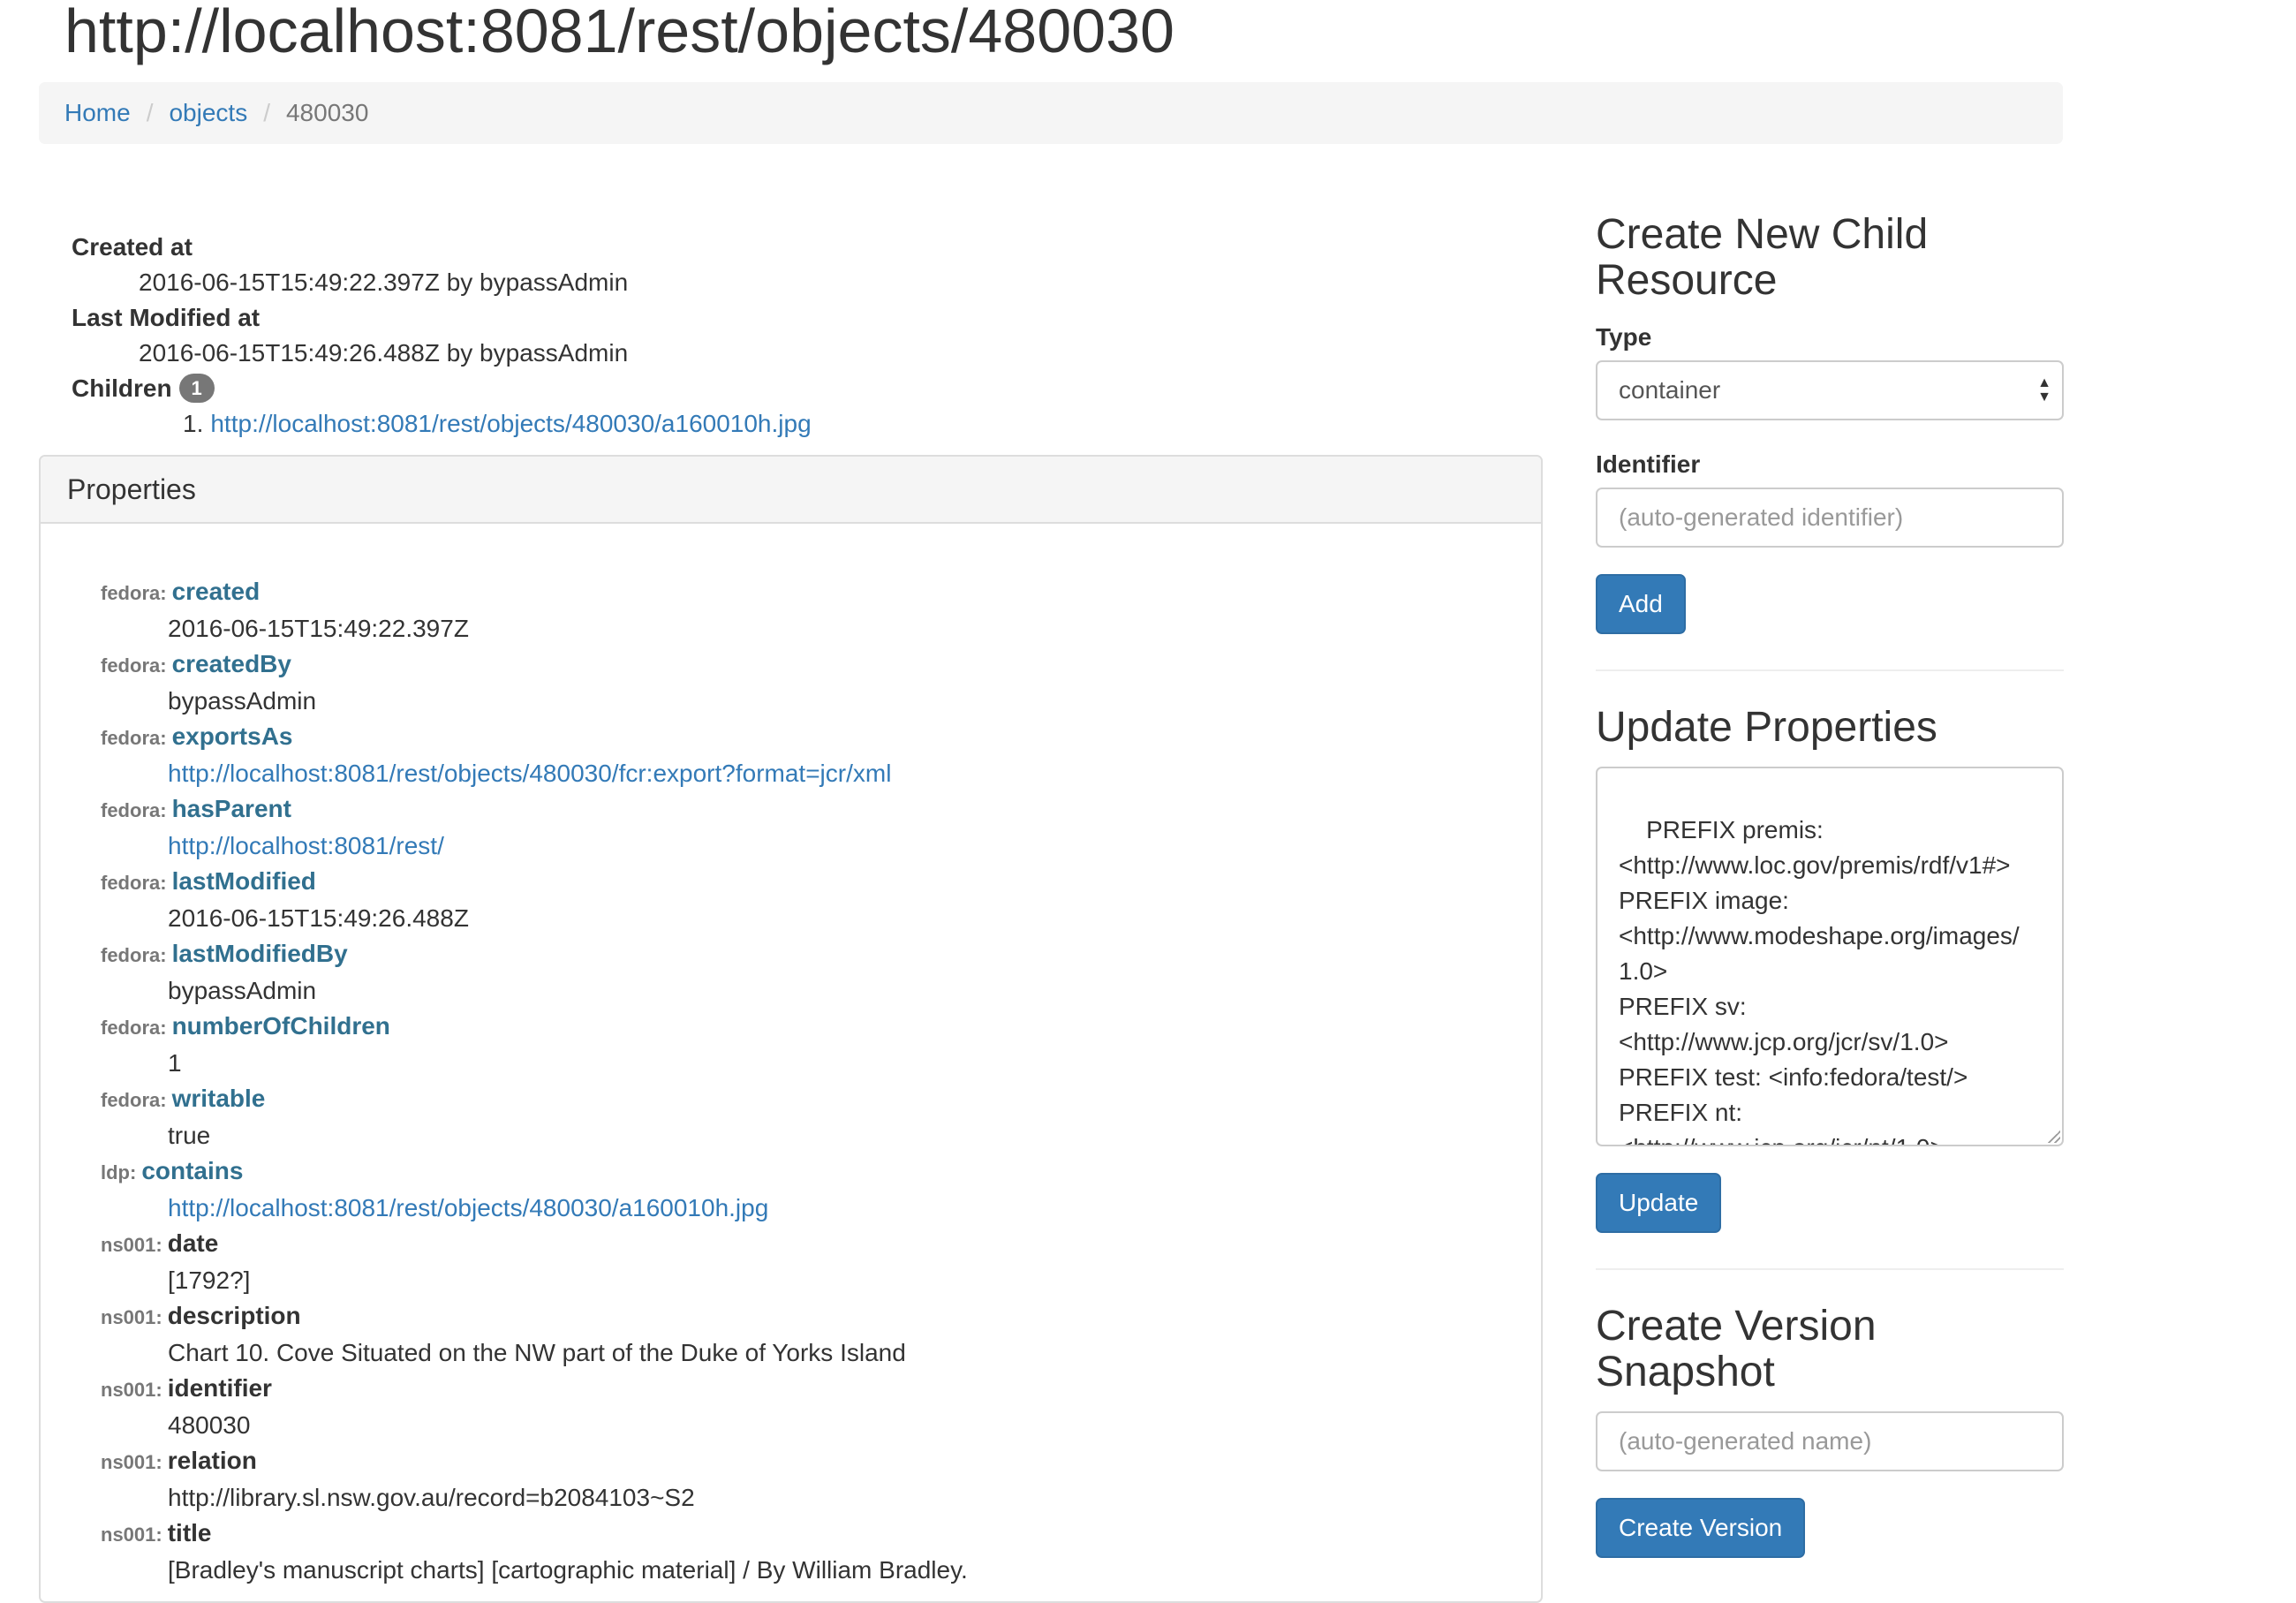 The height and width of the screenshot is (1603, 2296). Describe the element at coordinates (534, 1389) in the screenshot. I see `property-name-row: ns001: identifier` at that location.